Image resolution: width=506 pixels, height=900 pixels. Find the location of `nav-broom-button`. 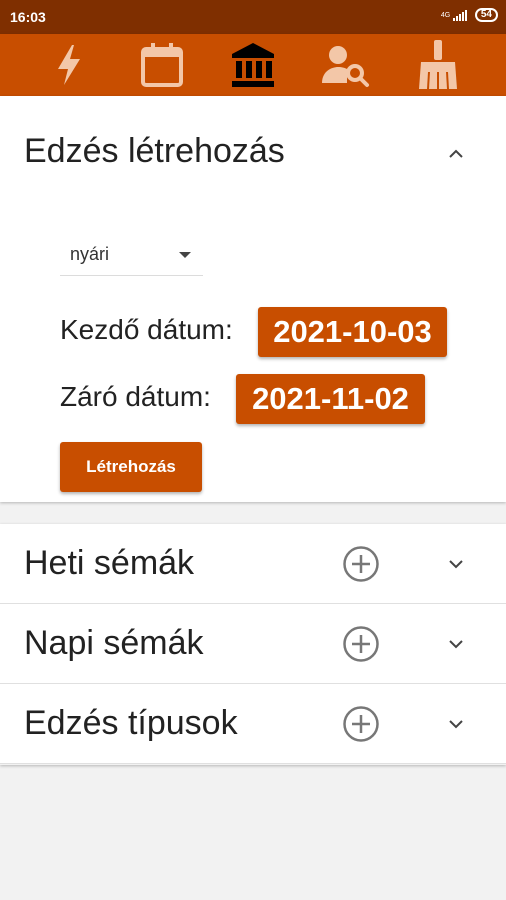

nav-broom-button is located at coordinates (438, 65).